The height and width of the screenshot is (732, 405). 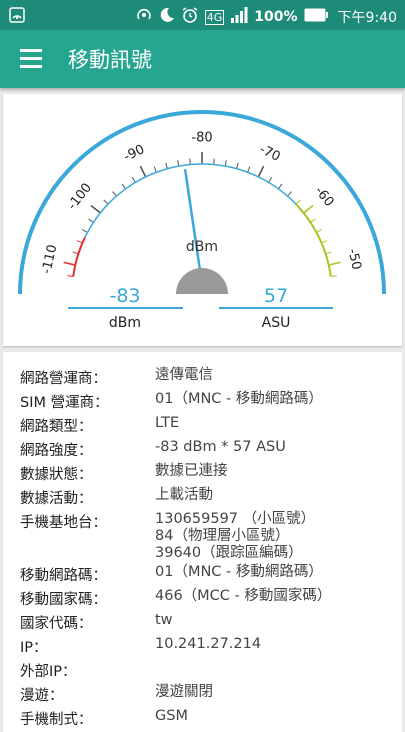 I want to click on info-label: 國家代碼：, so click(x=56, y=624).